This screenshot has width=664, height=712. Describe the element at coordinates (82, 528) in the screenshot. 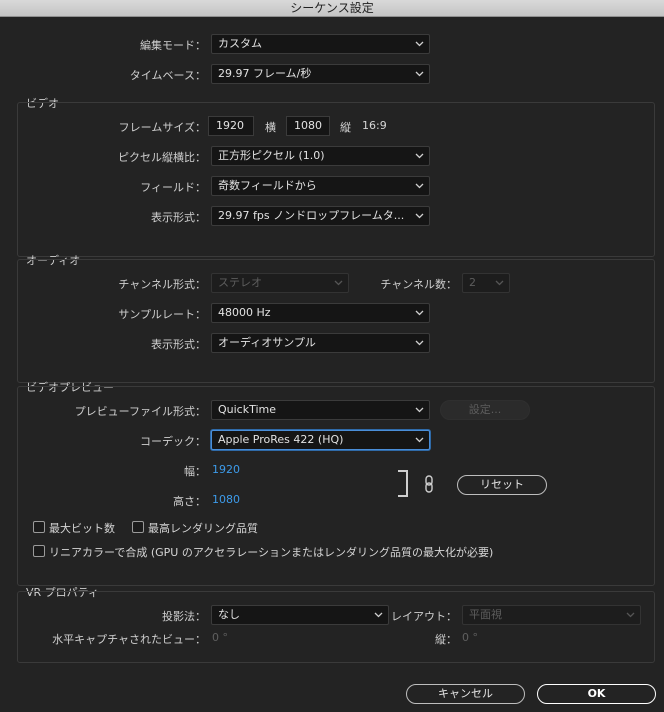

I see `max-bit-depth-label: 最大ビット数` at that location.